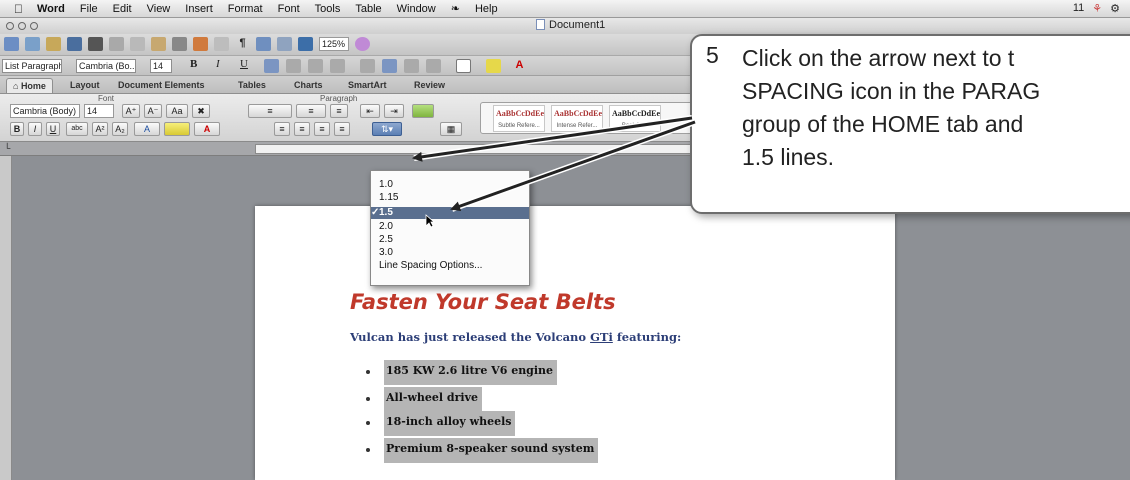 The width and height of the screenshot is (1130, 480). I want to click on ribbon-multilevel-button: ≡, so click(339, 111).